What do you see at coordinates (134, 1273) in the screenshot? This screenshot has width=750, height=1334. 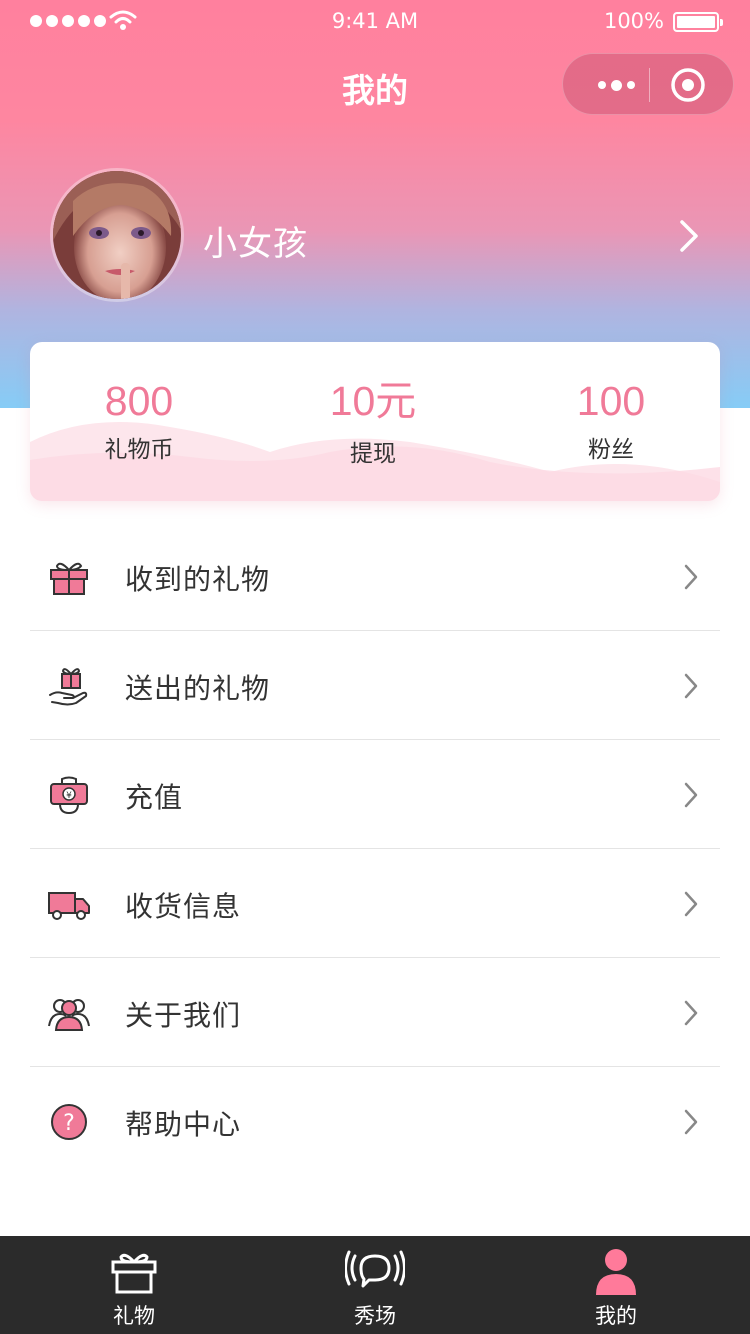 I see `gift-tab-icon` at bounding box center [134, 1273].